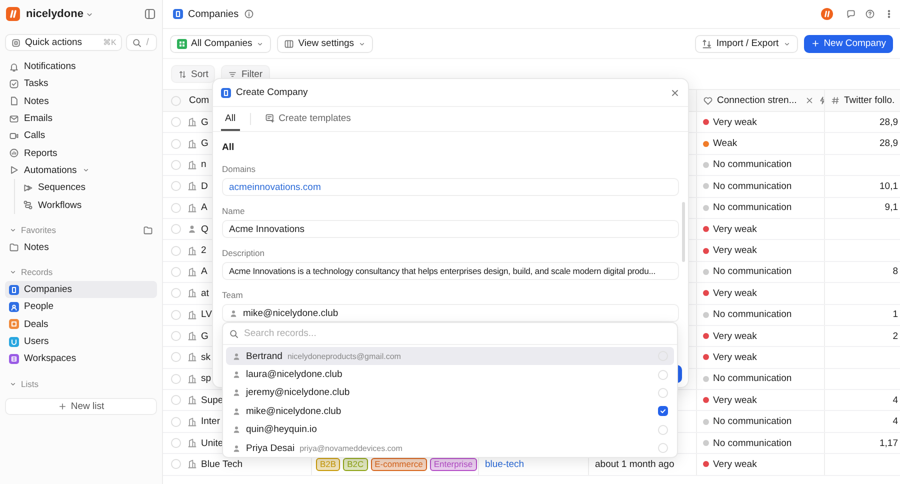 Image resolution: width=900 pixels, height=484 pixels. What do you see at coordinates (81, 407) in the screenshot?
I see `new-list-button: New list` at bounding box center [81, 407].